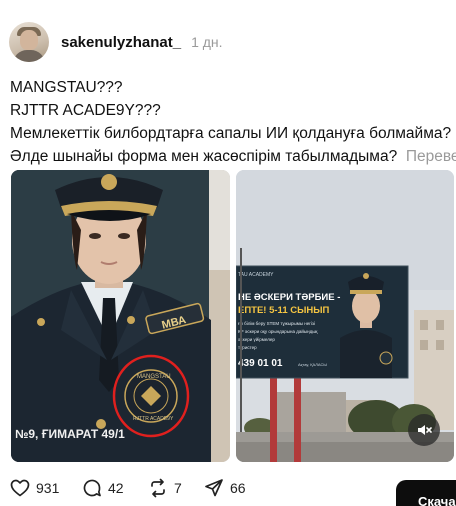 This screenshot has width=456, height=506. Describe the element at coordinates (225, 488) in the screenshot. I see `share-action: 66` at that location.